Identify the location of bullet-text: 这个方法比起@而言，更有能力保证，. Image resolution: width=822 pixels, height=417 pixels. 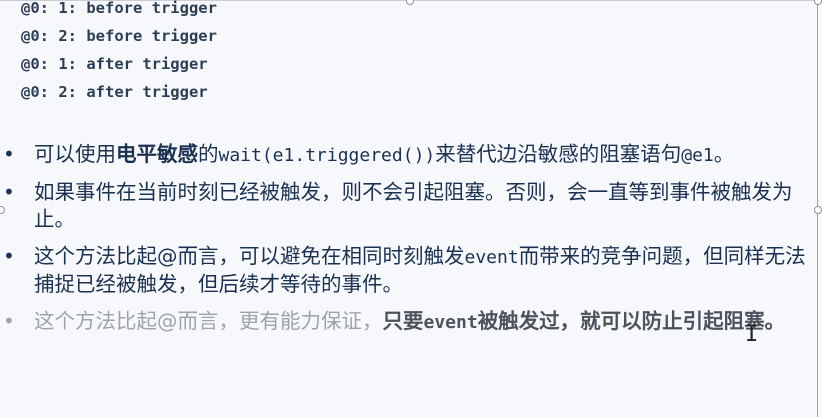
(208, 321).